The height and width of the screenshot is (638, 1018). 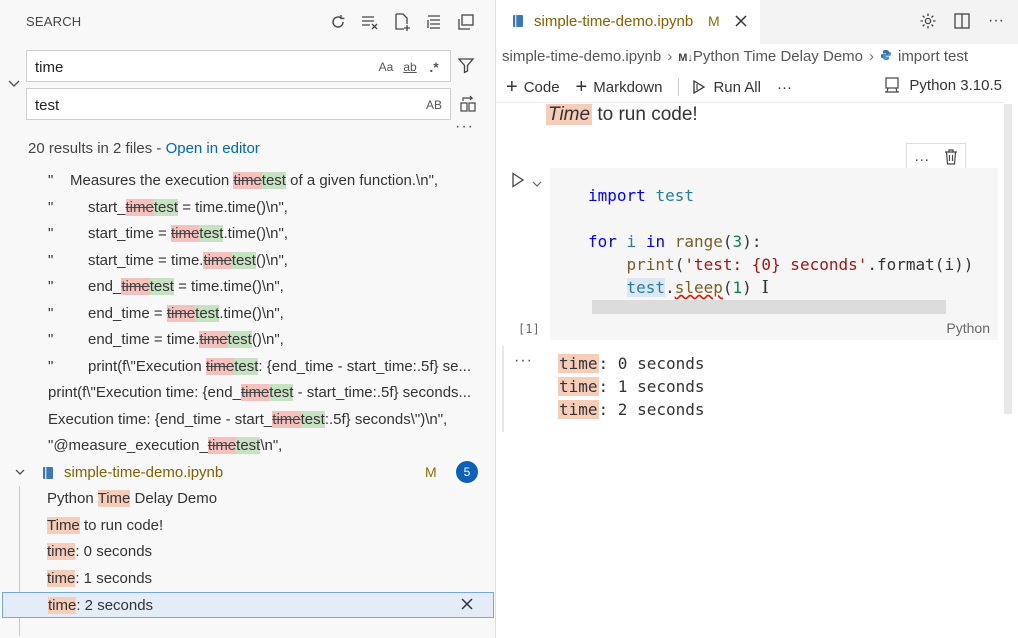 What do you see at coordinates (619, 87) in the screenshot?
I see `add-markdown-cell-button: + Markdown` at bounding box center [619, 87].